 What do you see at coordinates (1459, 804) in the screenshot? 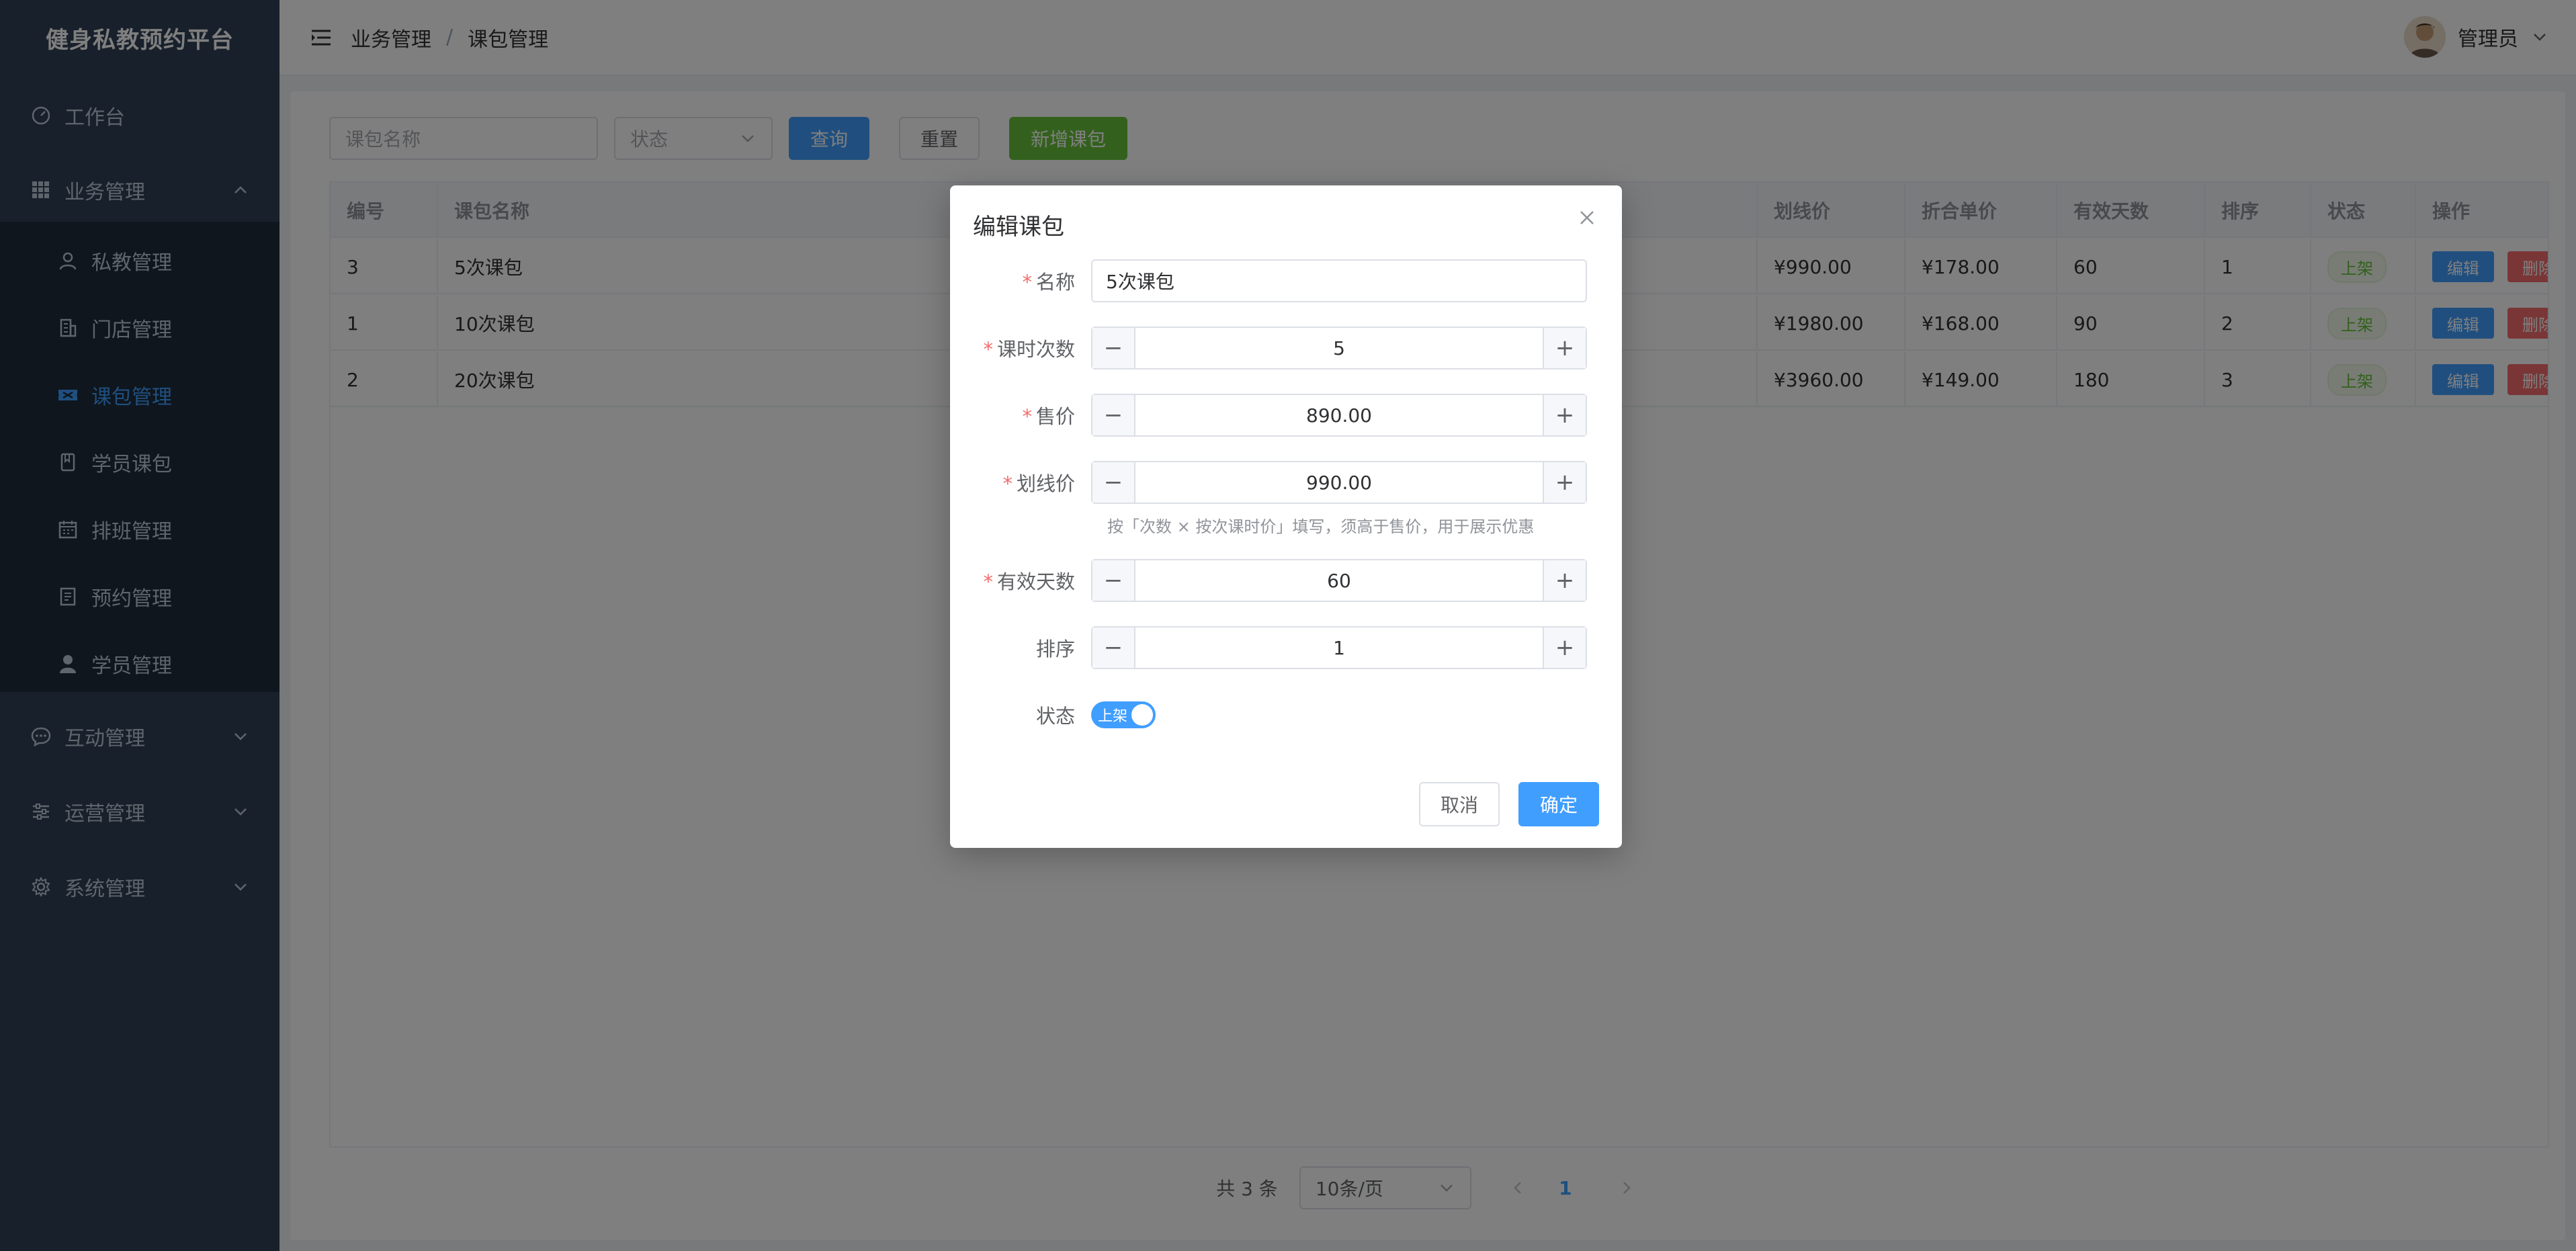
I see `cancel-button: 取消` at bounding box center [1459, 804].